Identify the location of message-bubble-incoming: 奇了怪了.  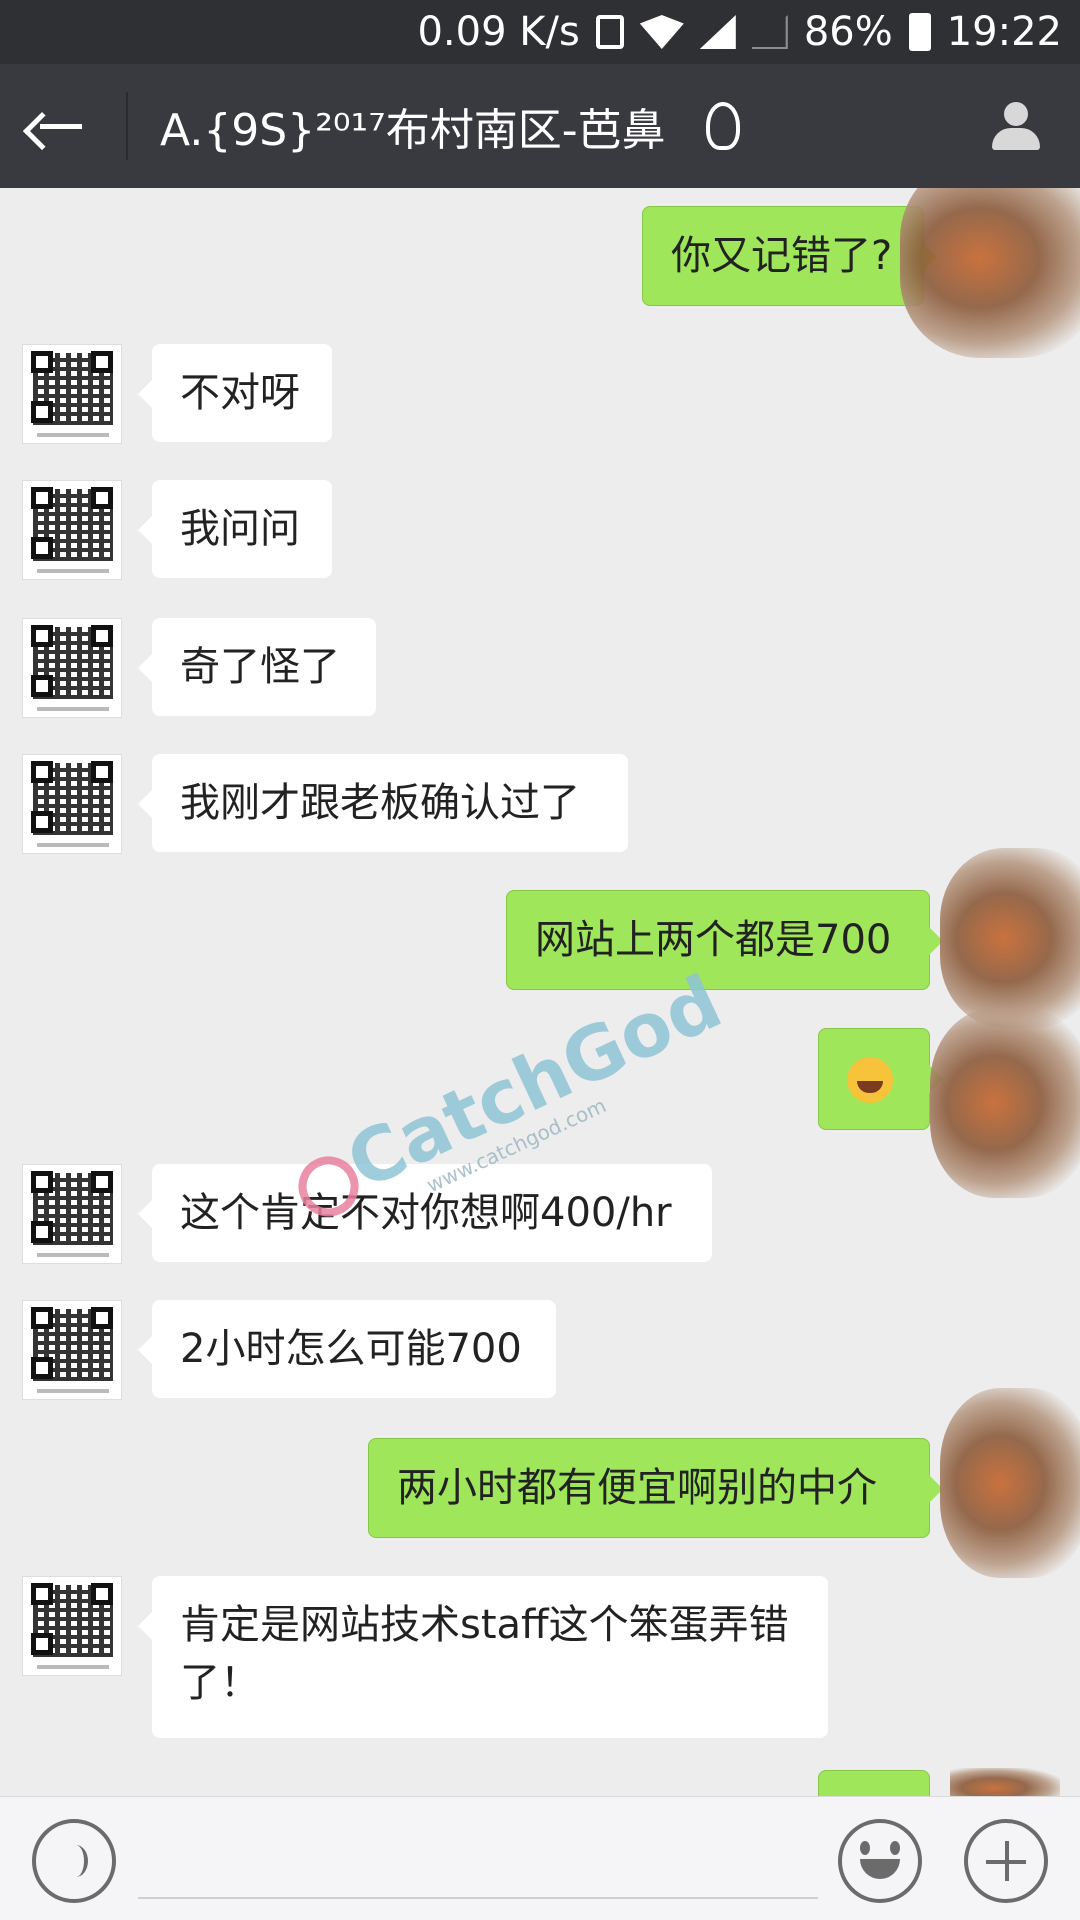
(257, 667).